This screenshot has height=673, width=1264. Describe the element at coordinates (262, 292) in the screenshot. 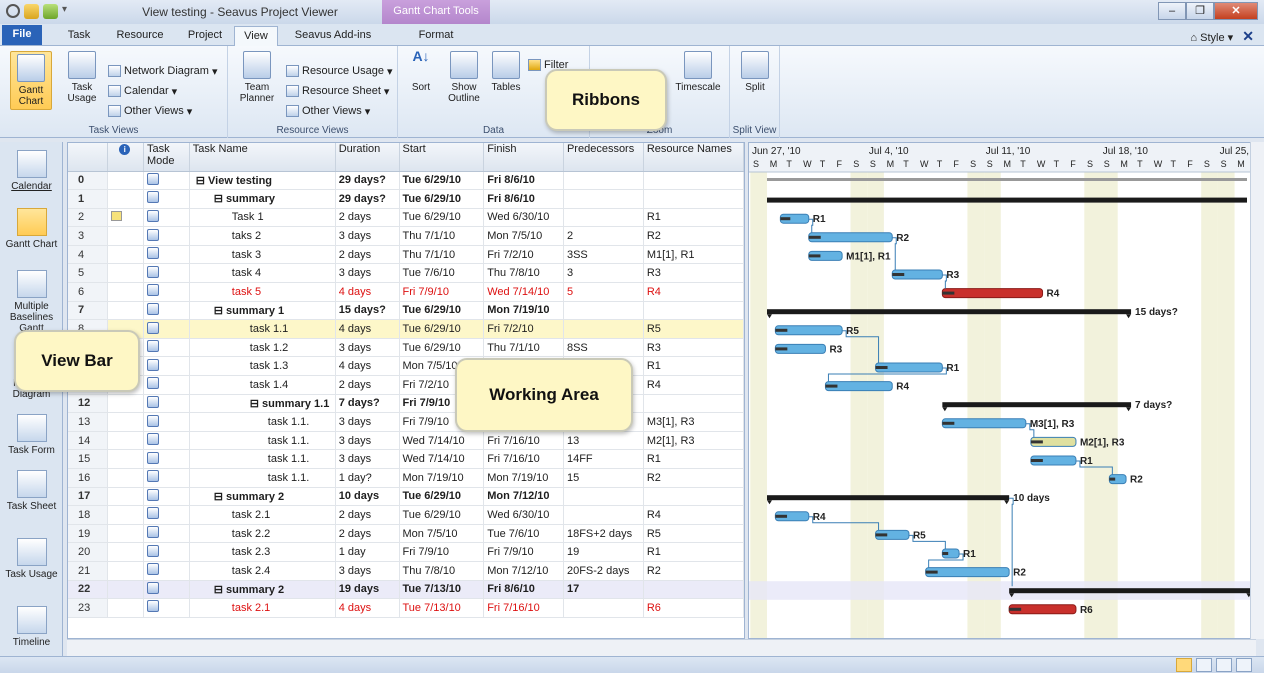

I see `cell-task-name: task 5` at that location.